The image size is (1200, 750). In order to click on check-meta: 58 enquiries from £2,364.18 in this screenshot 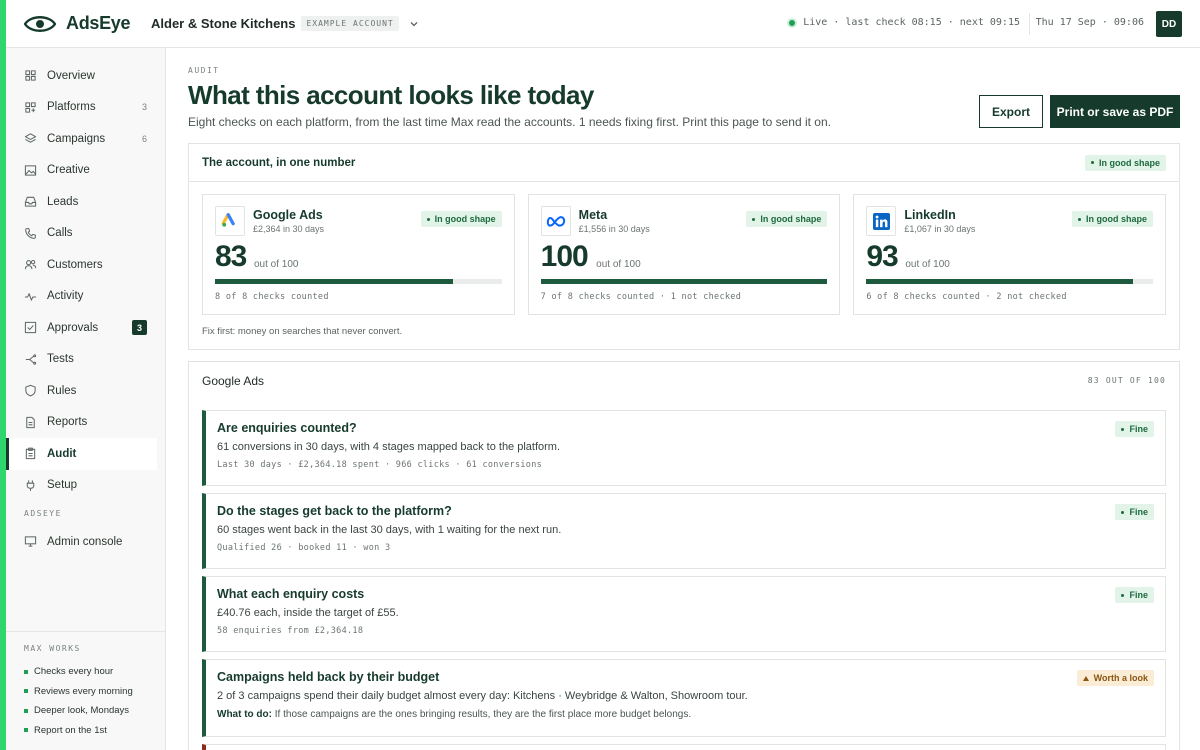, I will do `click(290, 631)`.